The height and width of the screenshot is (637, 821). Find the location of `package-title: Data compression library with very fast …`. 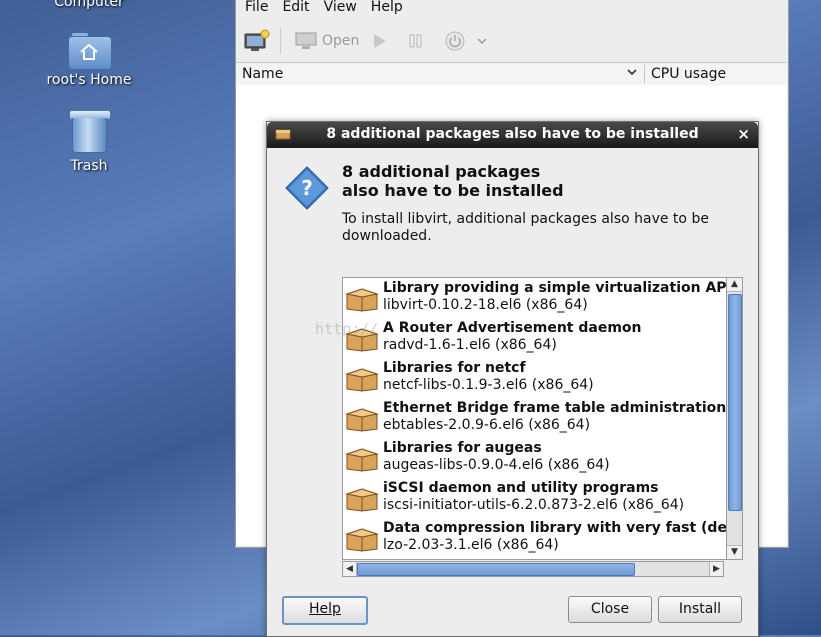

package-title: Data compression library with very fast … is located at coordinates (555, 528).